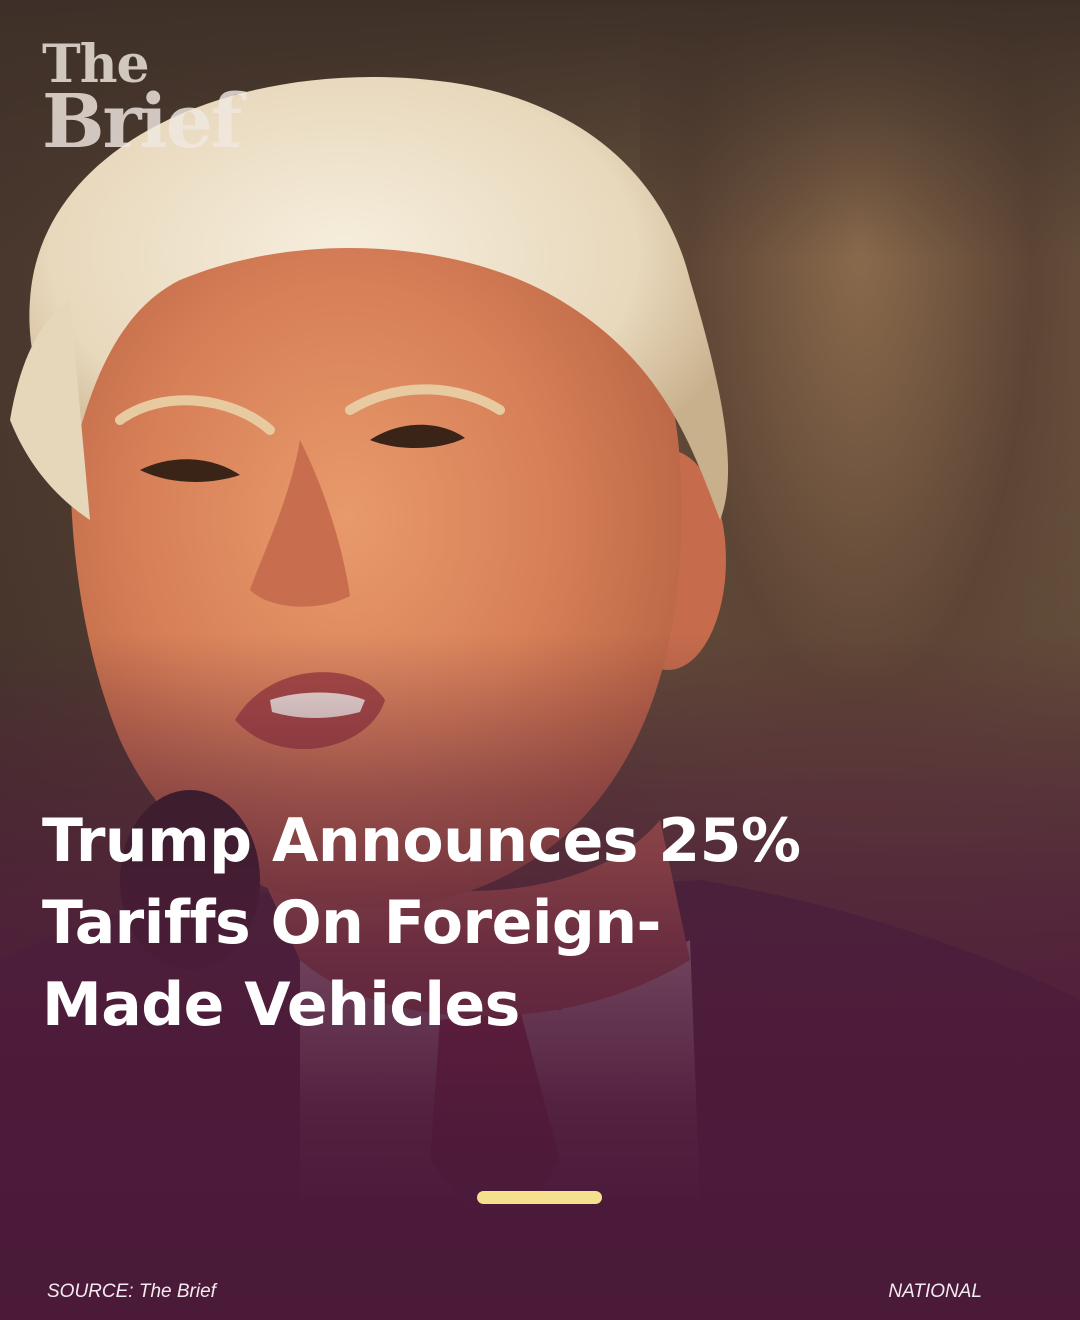  I want to click on brand-logo: The Brief, so click(142, 102).